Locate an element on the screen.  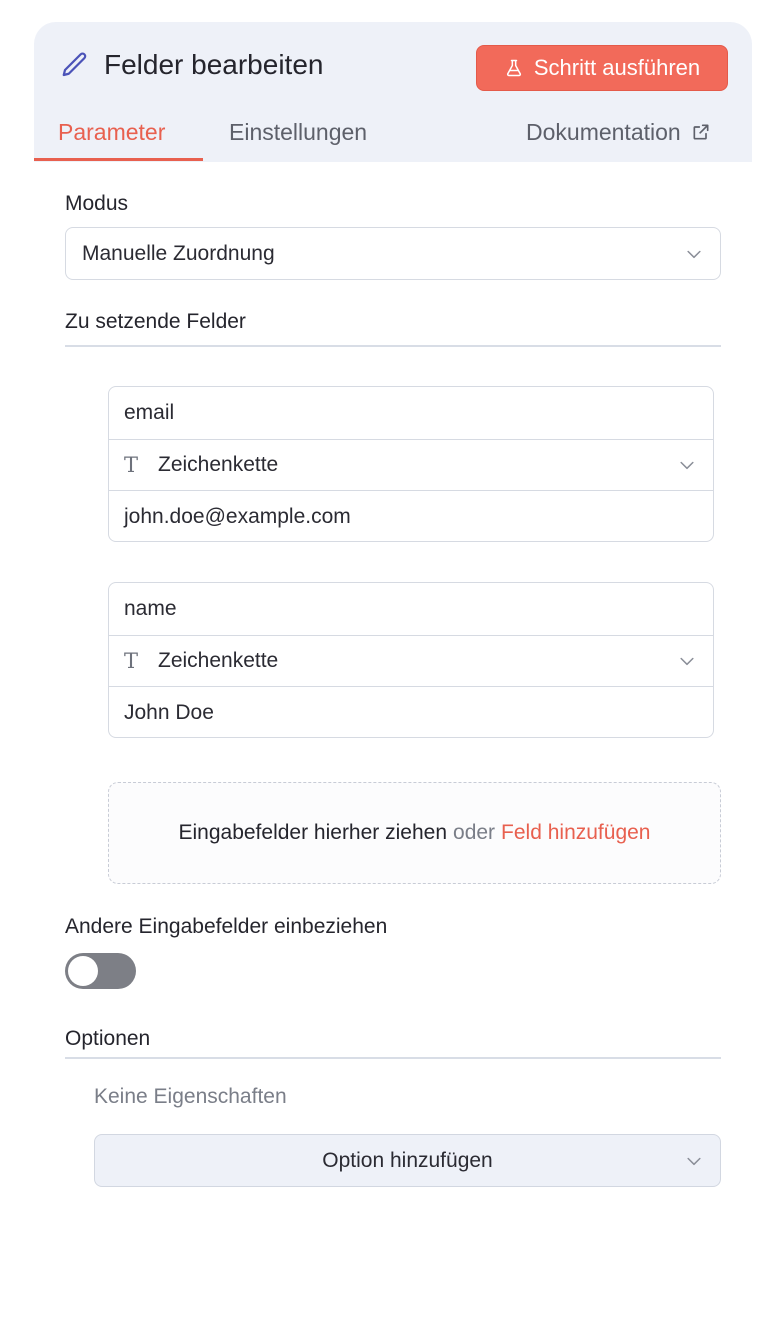
field-name-input: name is located at coordinates (411, 609).